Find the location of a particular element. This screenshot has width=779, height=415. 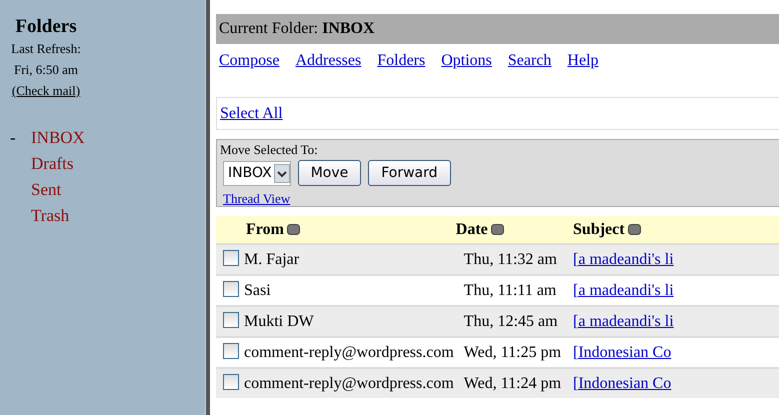

move-label: Move Selected To: is located at coordinates (269, 150).